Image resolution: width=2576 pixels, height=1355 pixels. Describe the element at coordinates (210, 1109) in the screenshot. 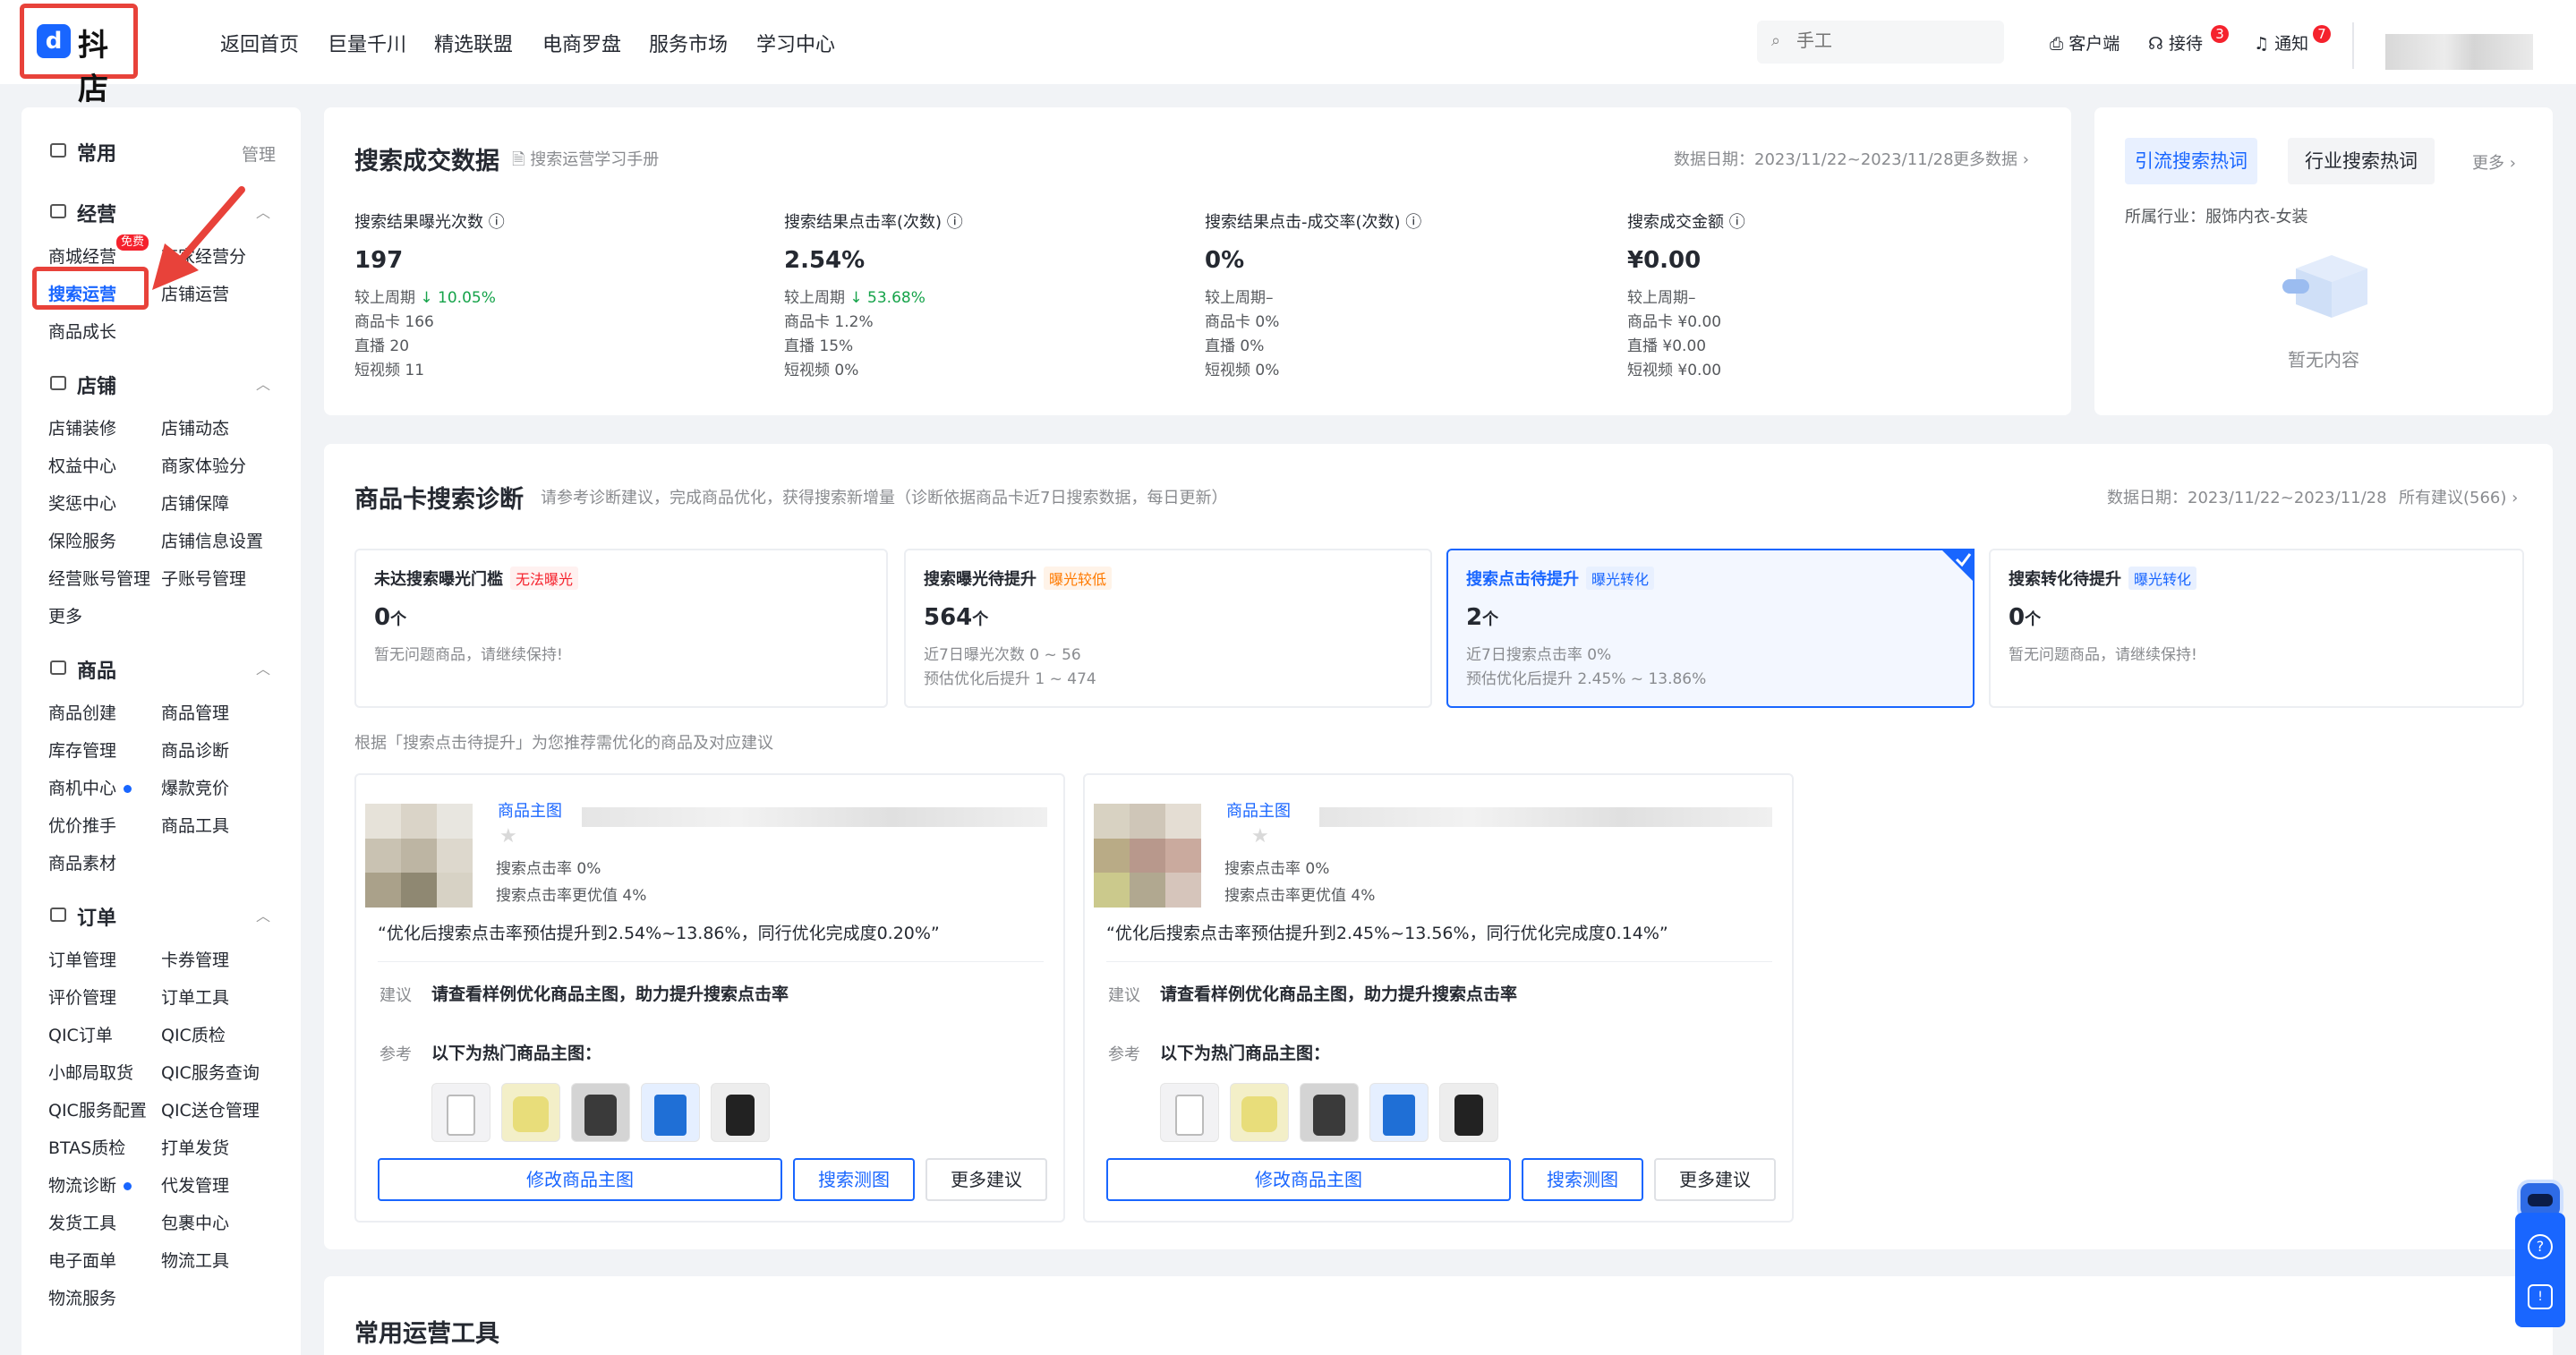

I see `sidebar-item: QIC送仓管理` at that location.